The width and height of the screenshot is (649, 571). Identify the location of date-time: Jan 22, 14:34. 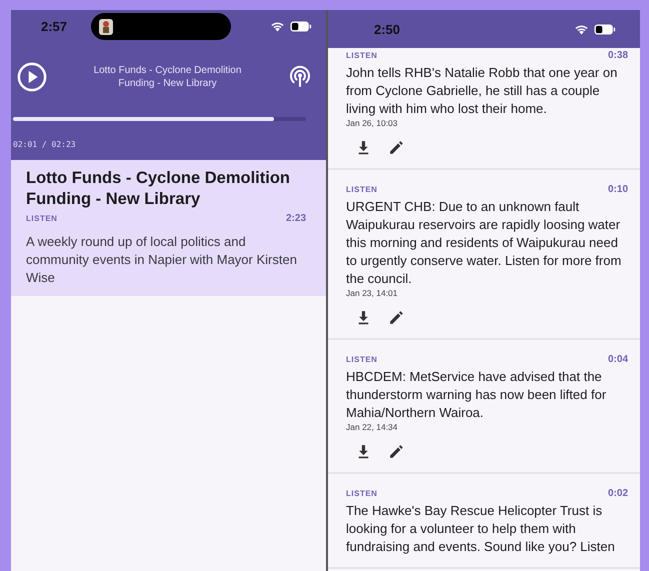
(372, 427).